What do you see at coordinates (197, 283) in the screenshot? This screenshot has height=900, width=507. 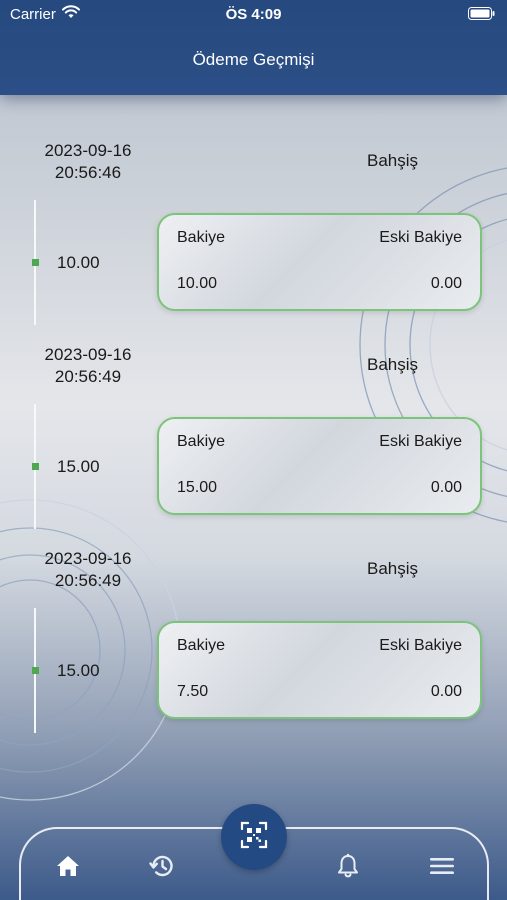 I see `balance-value: 10.00` at bounding box center [197, 283].